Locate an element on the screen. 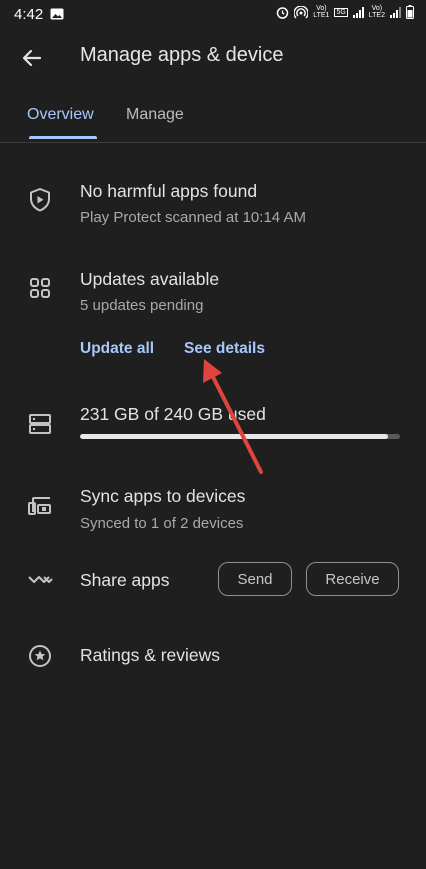 This screenshot has width=426, height=869. send-button: Send is located at coordinates (255, 579).